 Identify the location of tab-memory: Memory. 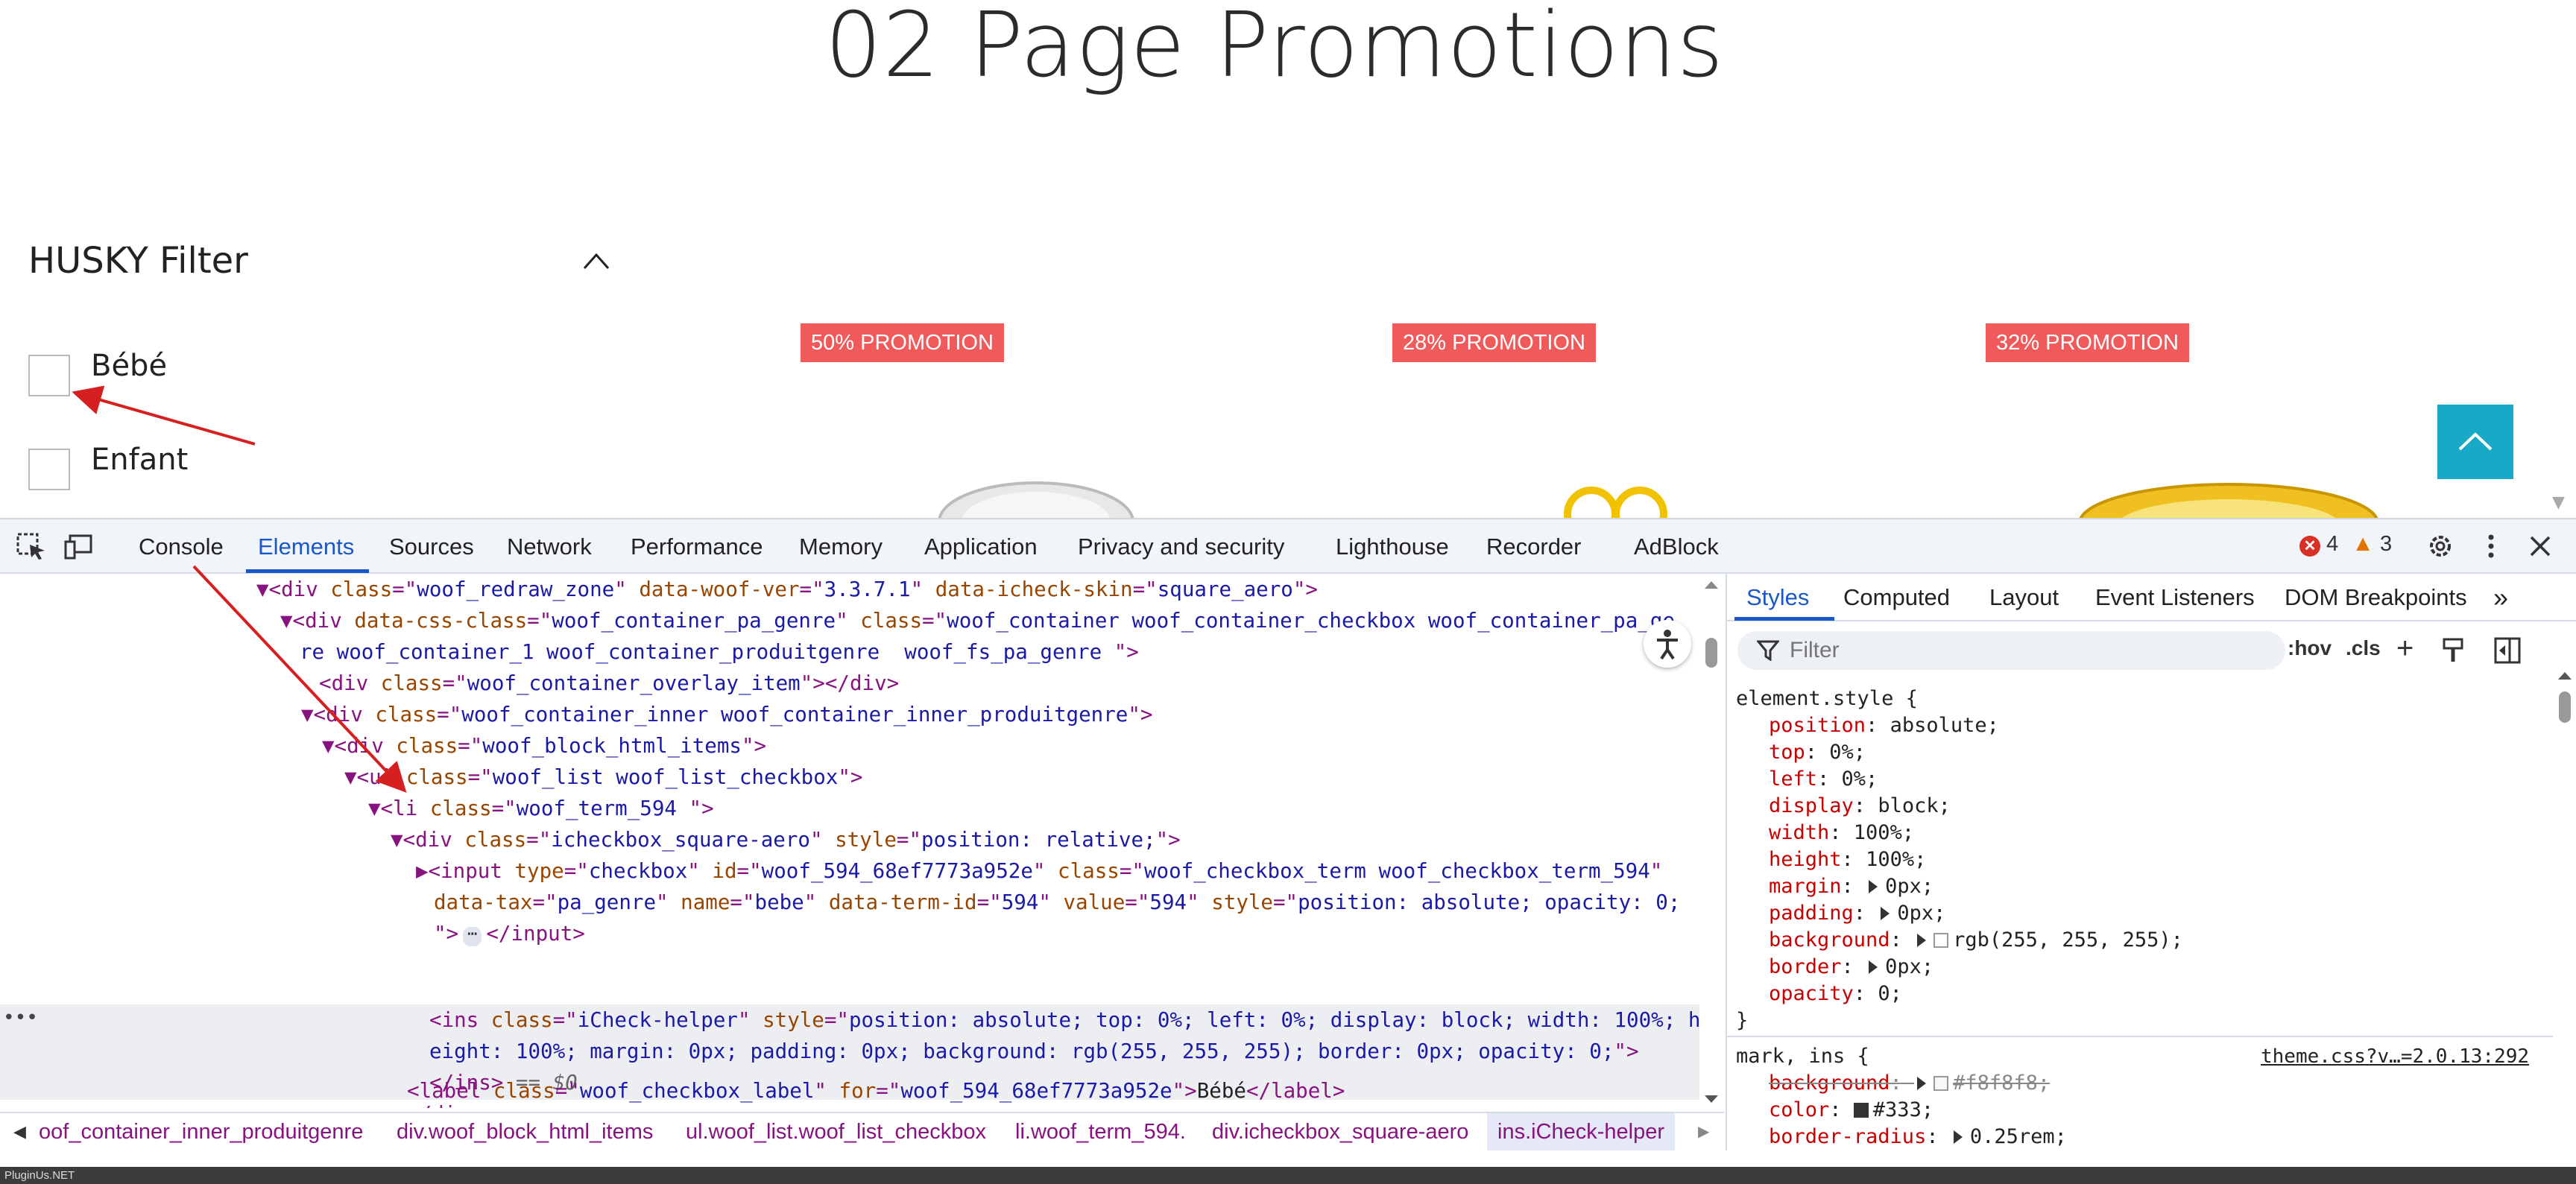
(841, 546).